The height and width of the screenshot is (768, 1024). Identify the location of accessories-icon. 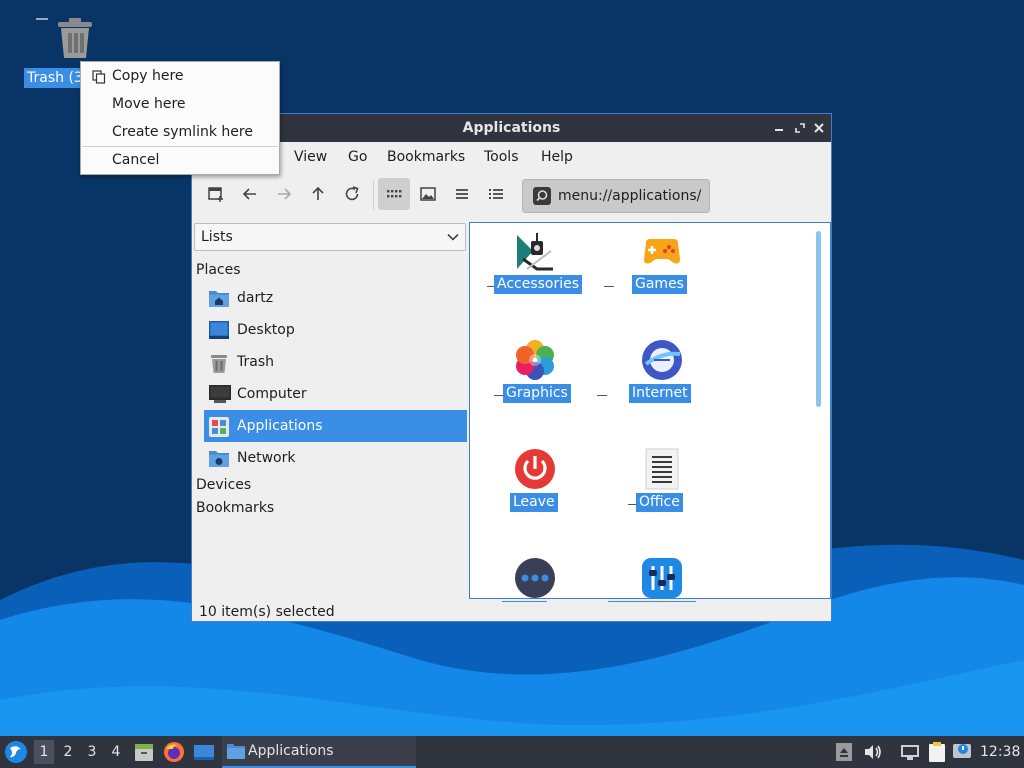
(535, 252).